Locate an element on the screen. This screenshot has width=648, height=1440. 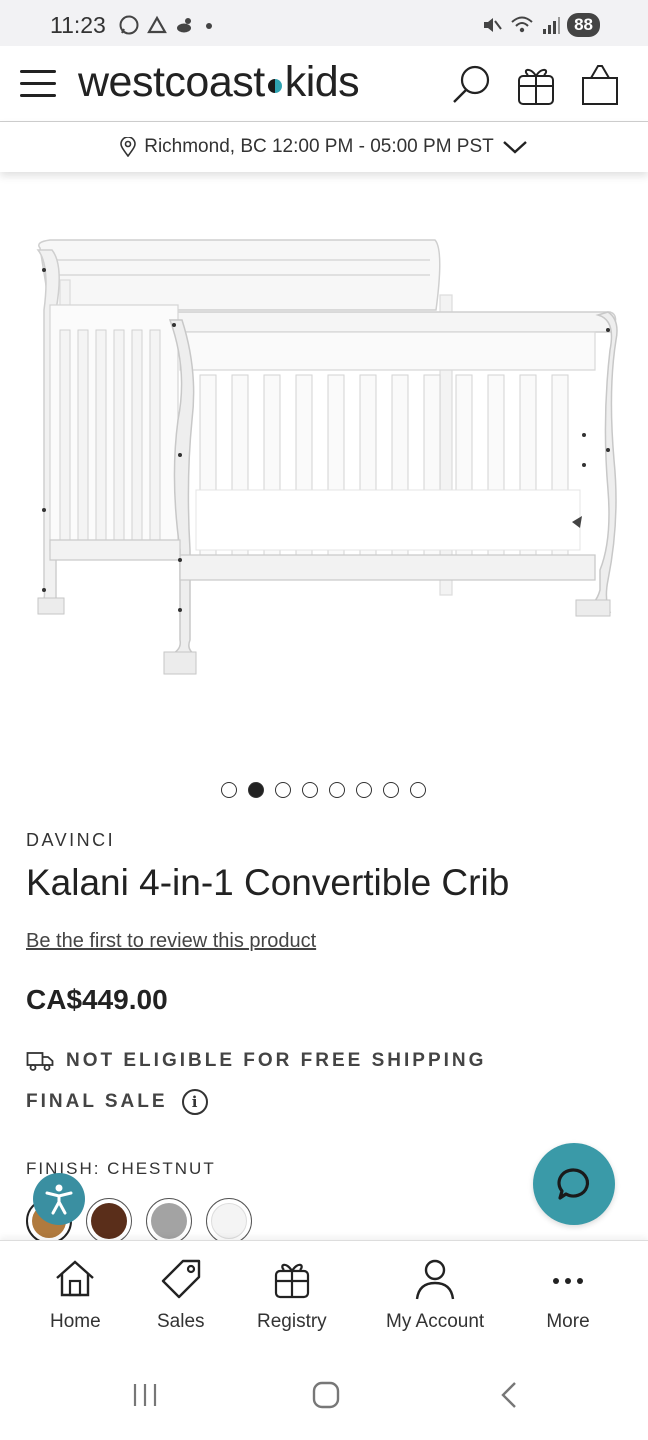
nav-my-account: My Account is located at coordinates (435, 1295).